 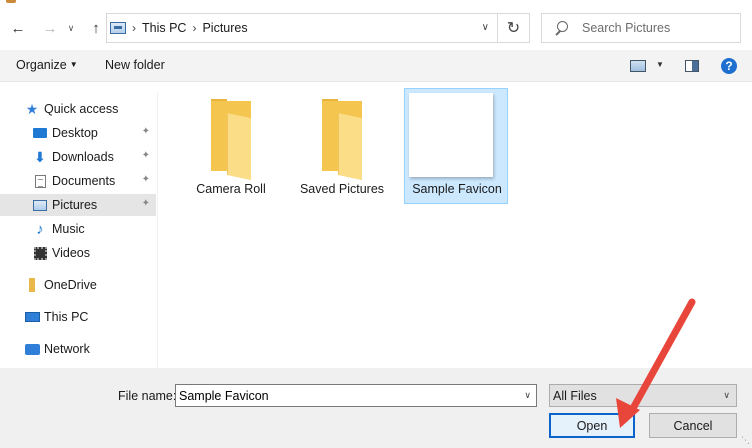 What do you see at coordinates (96, 28) in the screenshot?
I see `up-arrow-icon: ↑` at bounding box center [96, 28].